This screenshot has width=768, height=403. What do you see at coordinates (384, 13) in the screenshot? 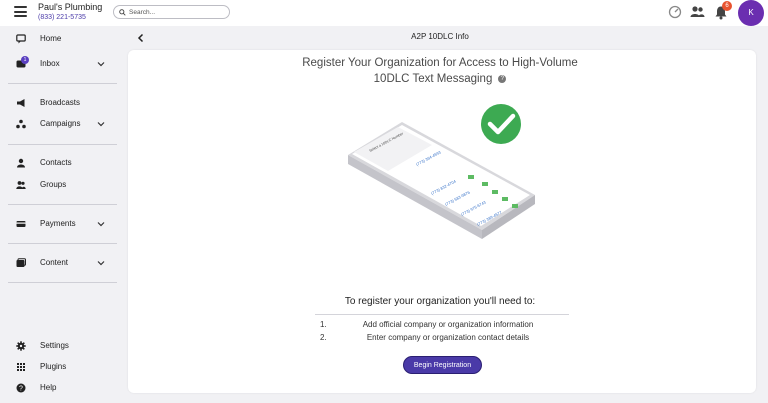
I see `top-bar: Paul's Plumbing (833) 221-5735 6 K` at bounding box center [384, 13].